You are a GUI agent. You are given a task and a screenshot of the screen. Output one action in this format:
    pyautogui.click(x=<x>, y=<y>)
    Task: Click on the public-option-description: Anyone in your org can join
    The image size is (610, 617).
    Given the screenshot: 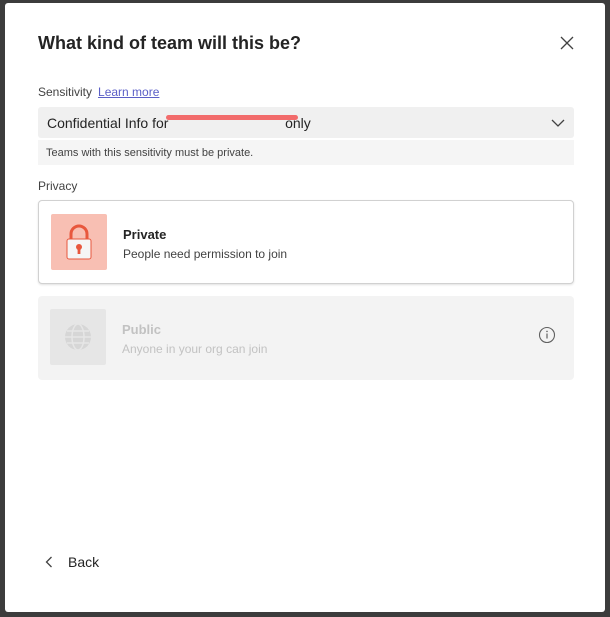 What is the action you would take?
    pyautogui.click(x=195, y=349)
    